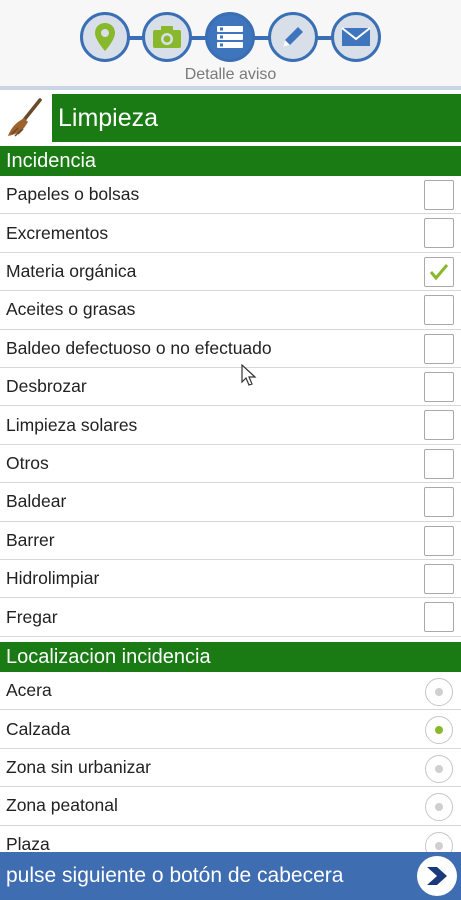 The width and height of the screenshot is (461, 900). Describe the element at coordinates (53, 578) in the screenshot. I see `incidencia-label: Hidrolimpiar` at that location.